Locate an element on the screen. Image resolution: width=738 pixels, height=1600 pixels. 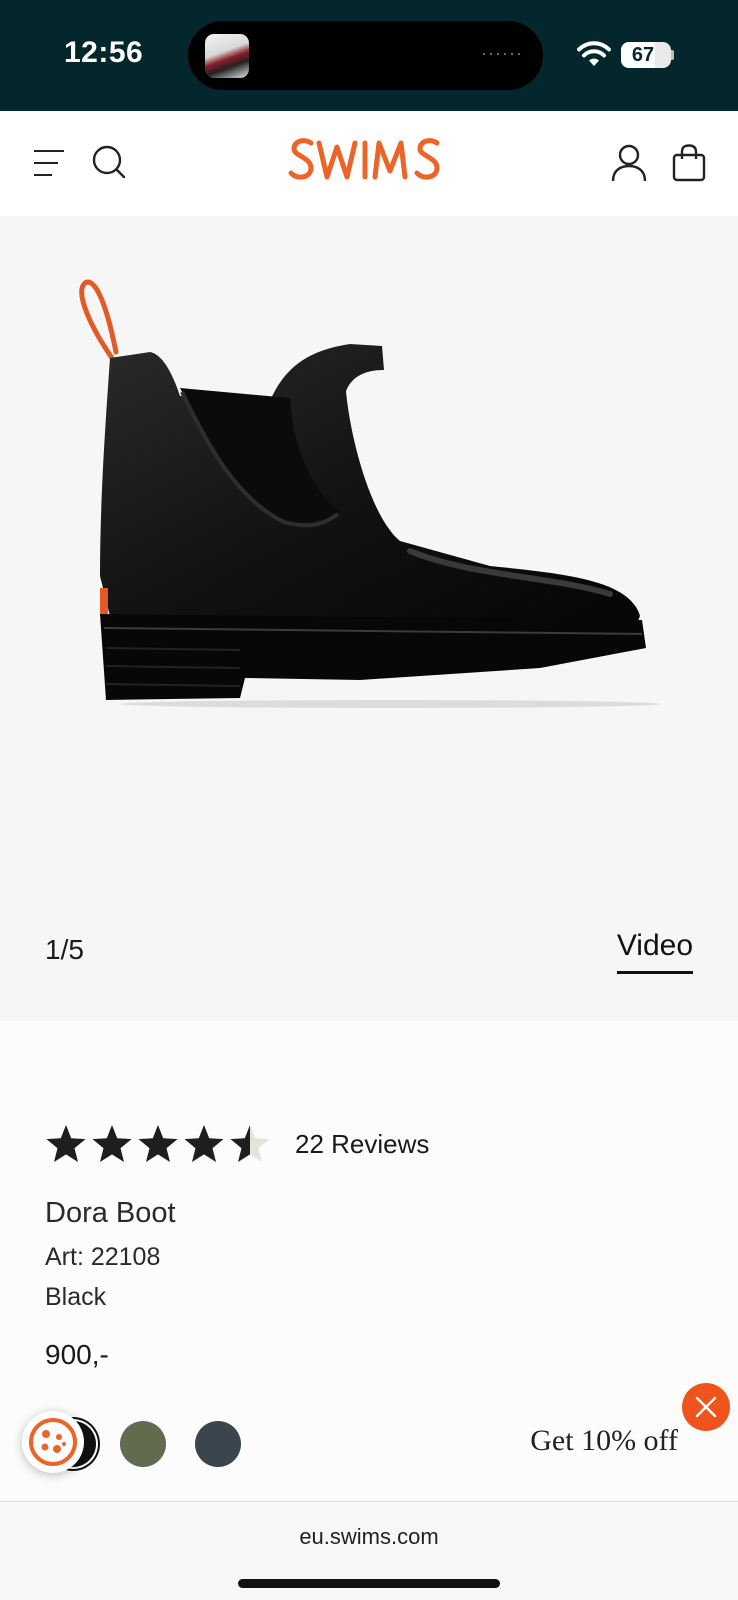
color-swatch-slate is located at coordinates (218, 1444).